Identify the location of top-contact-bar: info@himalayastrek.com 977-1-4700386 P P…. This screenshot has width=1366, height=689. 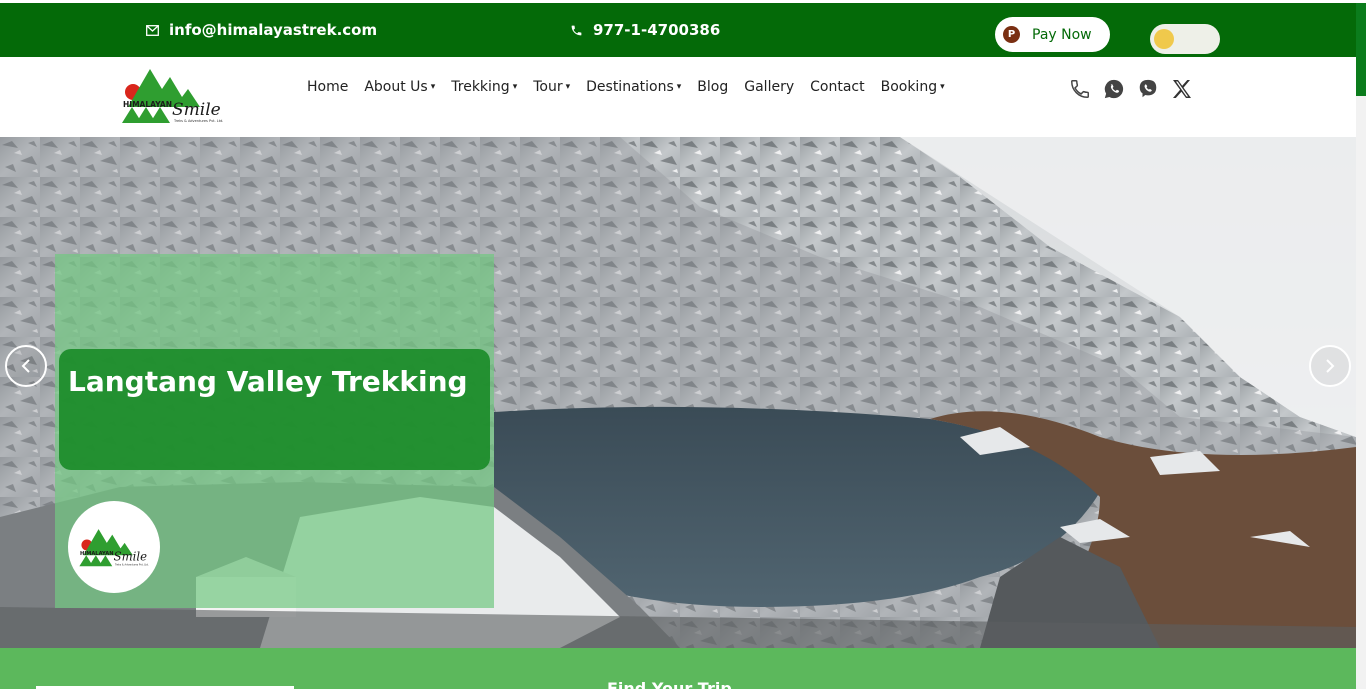
(678, 30).